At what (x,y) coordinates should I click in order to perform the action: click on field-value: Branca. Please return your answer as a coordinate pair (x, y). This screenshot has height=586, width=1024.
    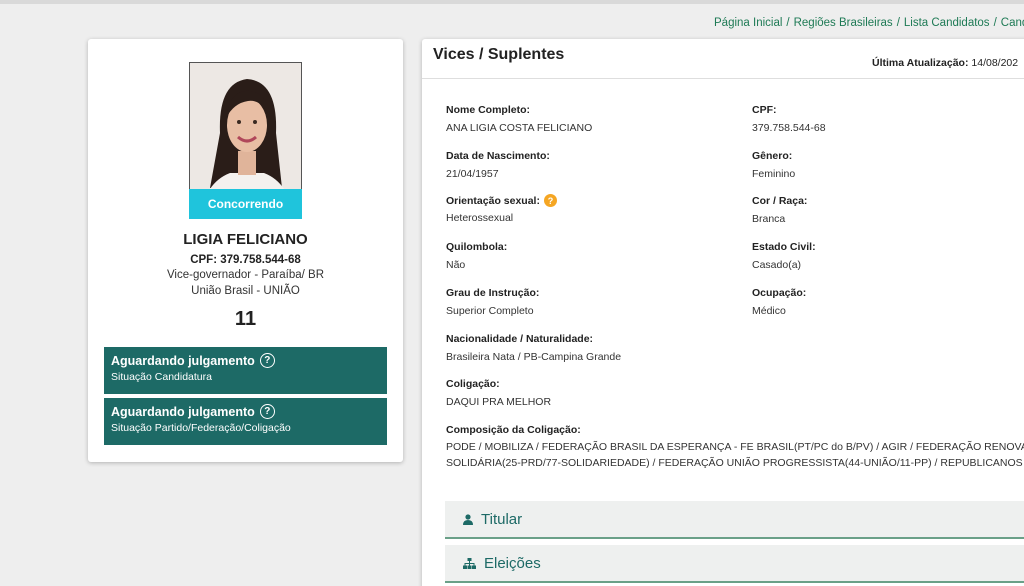
    Looking at the image, I should click on (769, 219).